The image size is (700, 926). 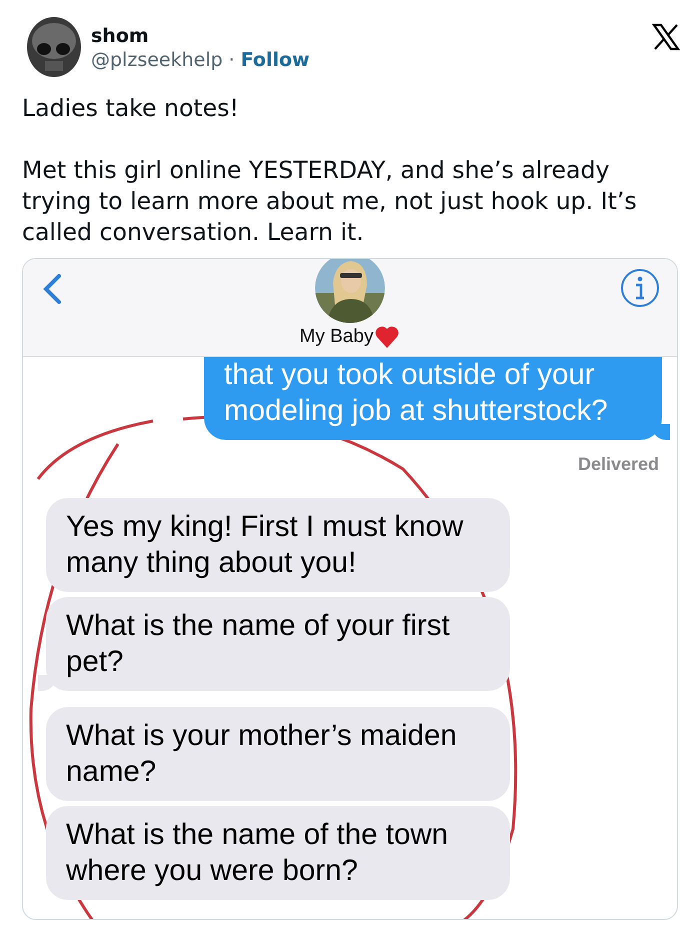 What do you see at coordinates (157, 60) in the screenshot?
I see `author-handle: @plzseekhelp` at bounding box center [157, 60].